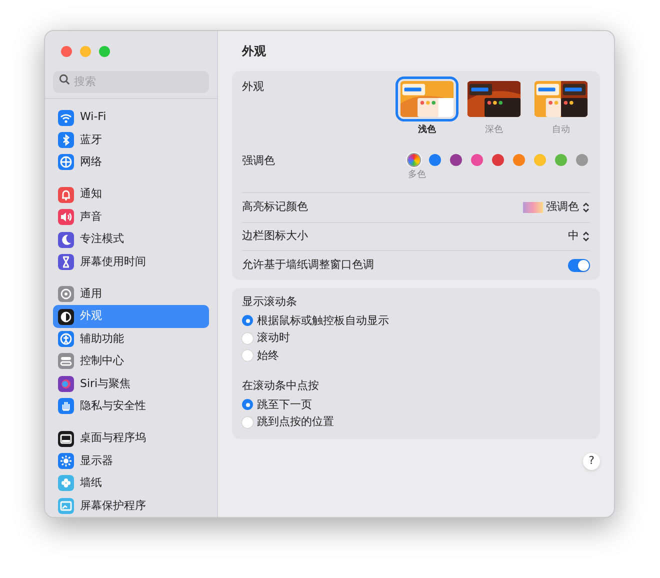 This screenshot has width=660, height=578. Describe the element at coordinates (66, 406) in the screenshot. I see `hand-icon` at that location.